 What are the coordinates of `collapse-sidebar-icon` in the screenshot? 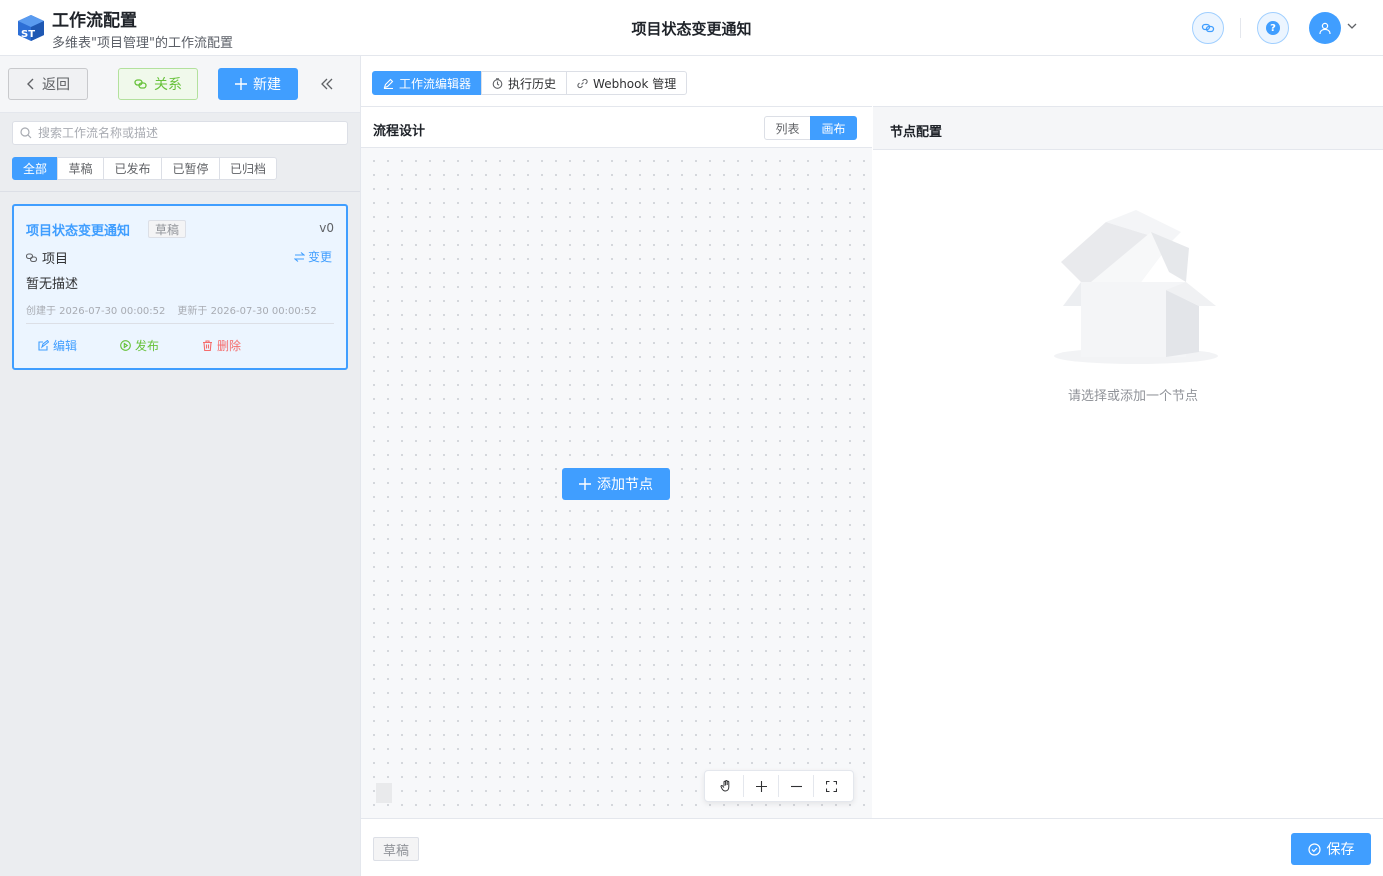 It's located at (327, 84).